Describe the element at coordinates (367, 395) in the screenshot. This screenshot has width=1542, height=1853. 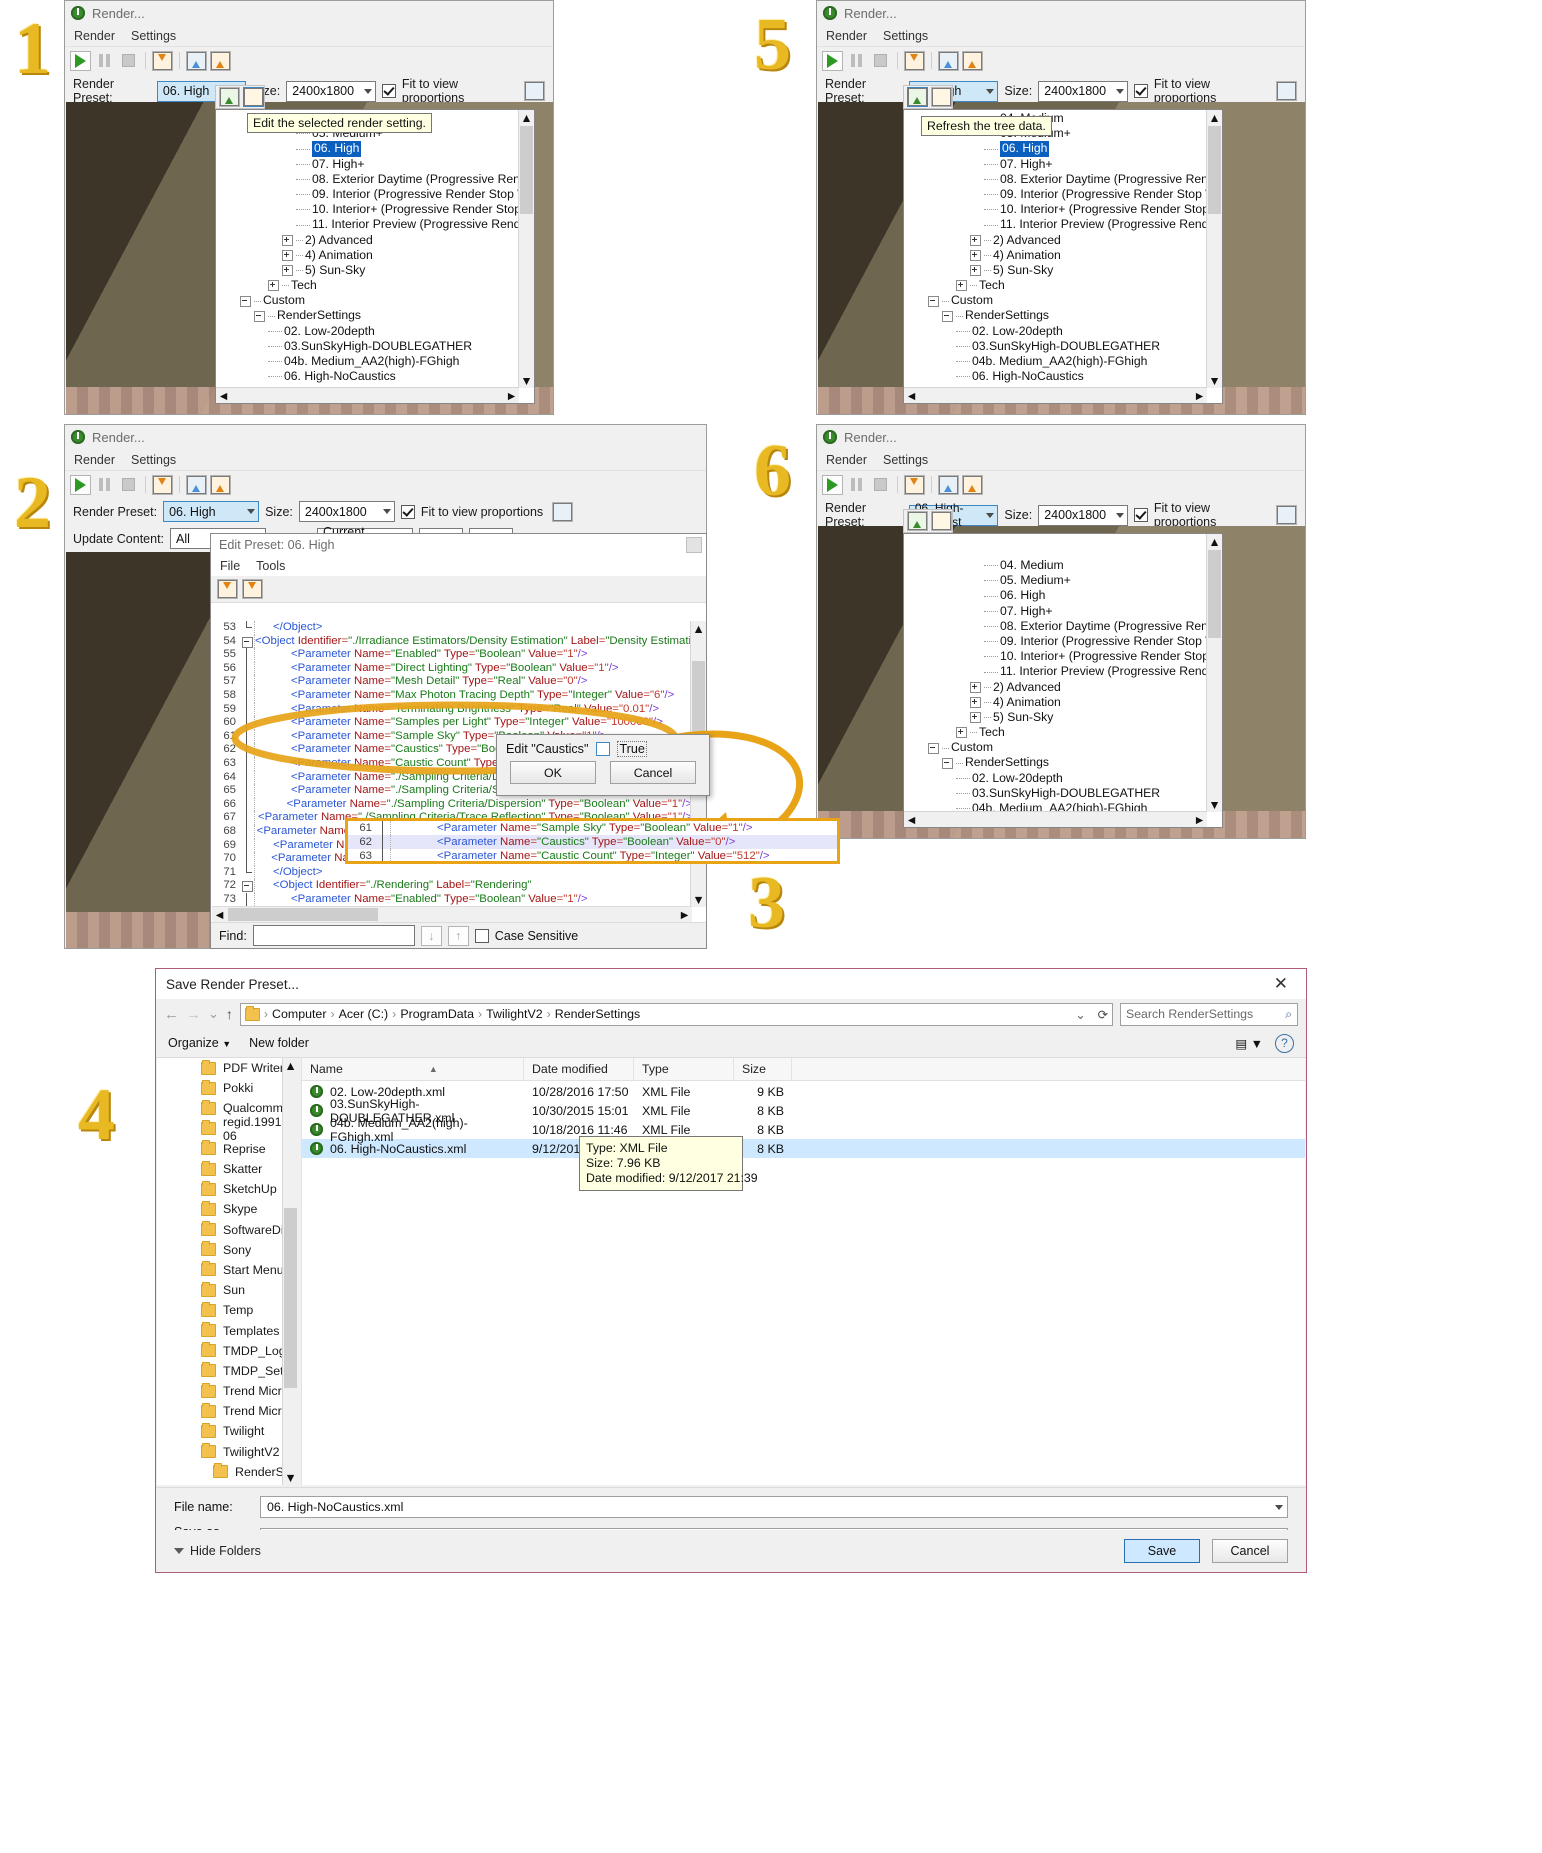
I see `tree-hscrollbar: ◄ ►` at that location.